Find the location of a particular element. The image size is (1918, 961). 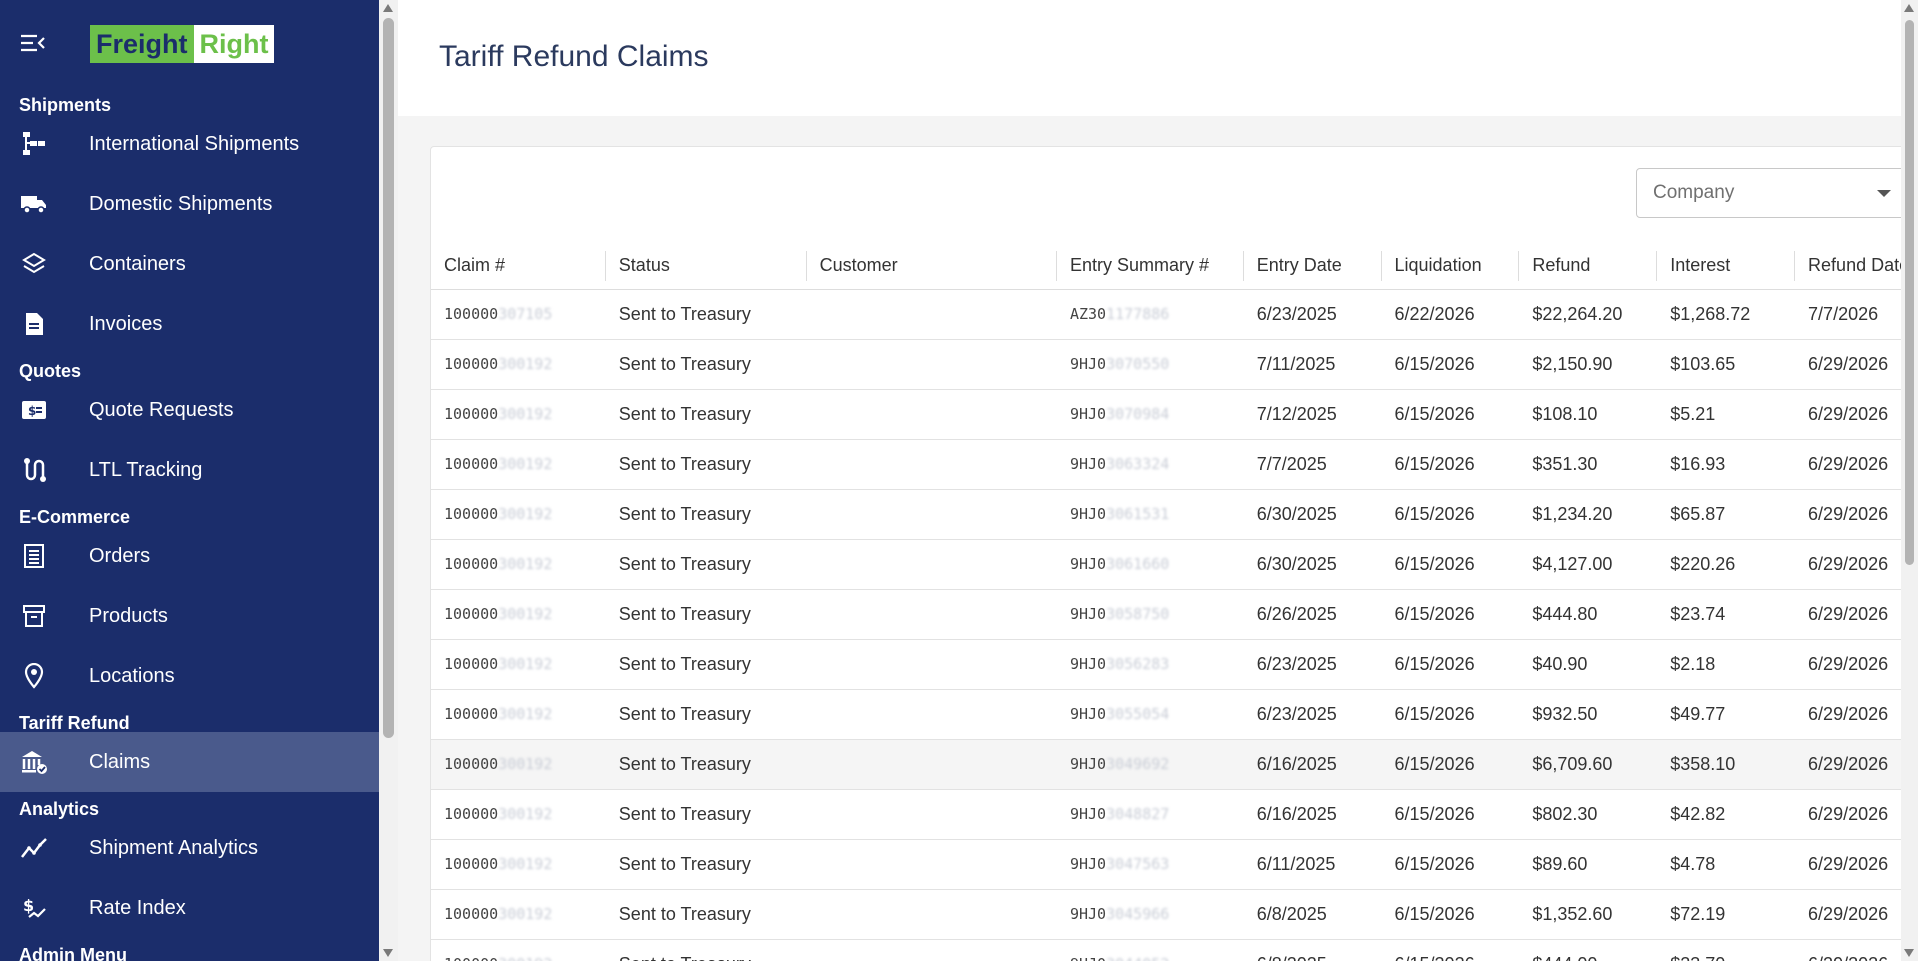

refund-cell: $40.90 is located at coordinates (1588, 664).